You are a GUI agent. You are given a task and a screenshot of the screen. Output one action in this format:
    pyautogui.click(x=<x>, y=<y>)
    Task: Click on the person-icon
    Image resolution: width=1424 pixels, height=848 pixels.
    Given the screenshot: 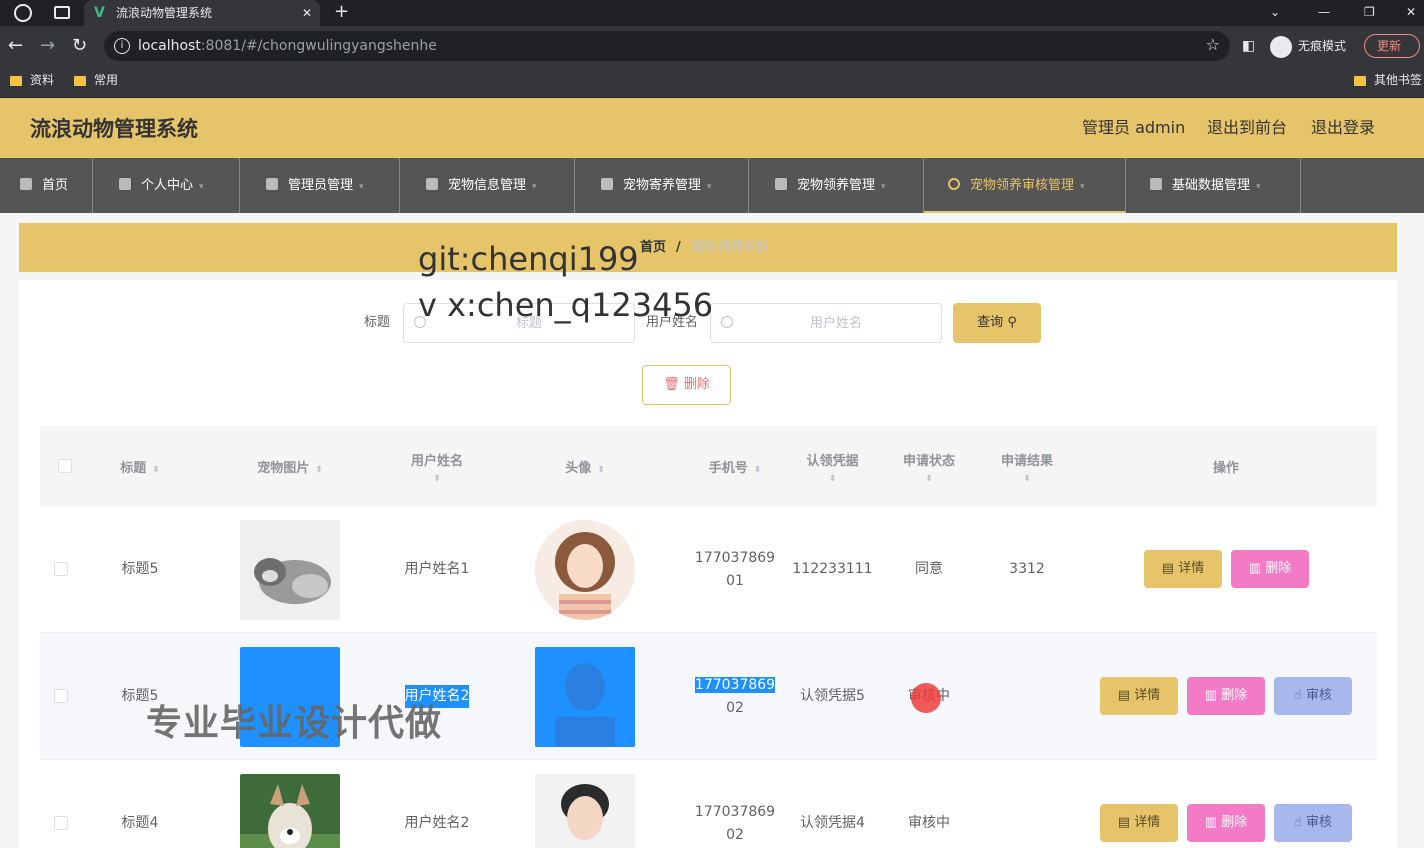 What is the action you would take?
    pyautogui.click(x=781, y=184)
    